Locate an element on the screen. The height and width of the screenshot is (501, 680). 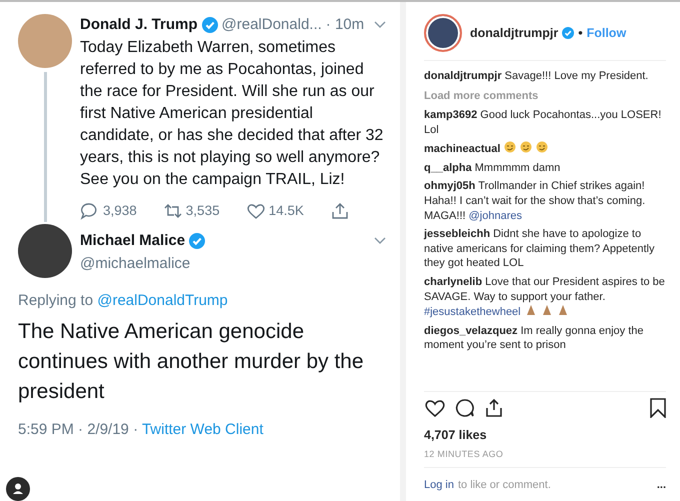
post-time: 12 MINUTES AGO is located at coordinates (464, 454).